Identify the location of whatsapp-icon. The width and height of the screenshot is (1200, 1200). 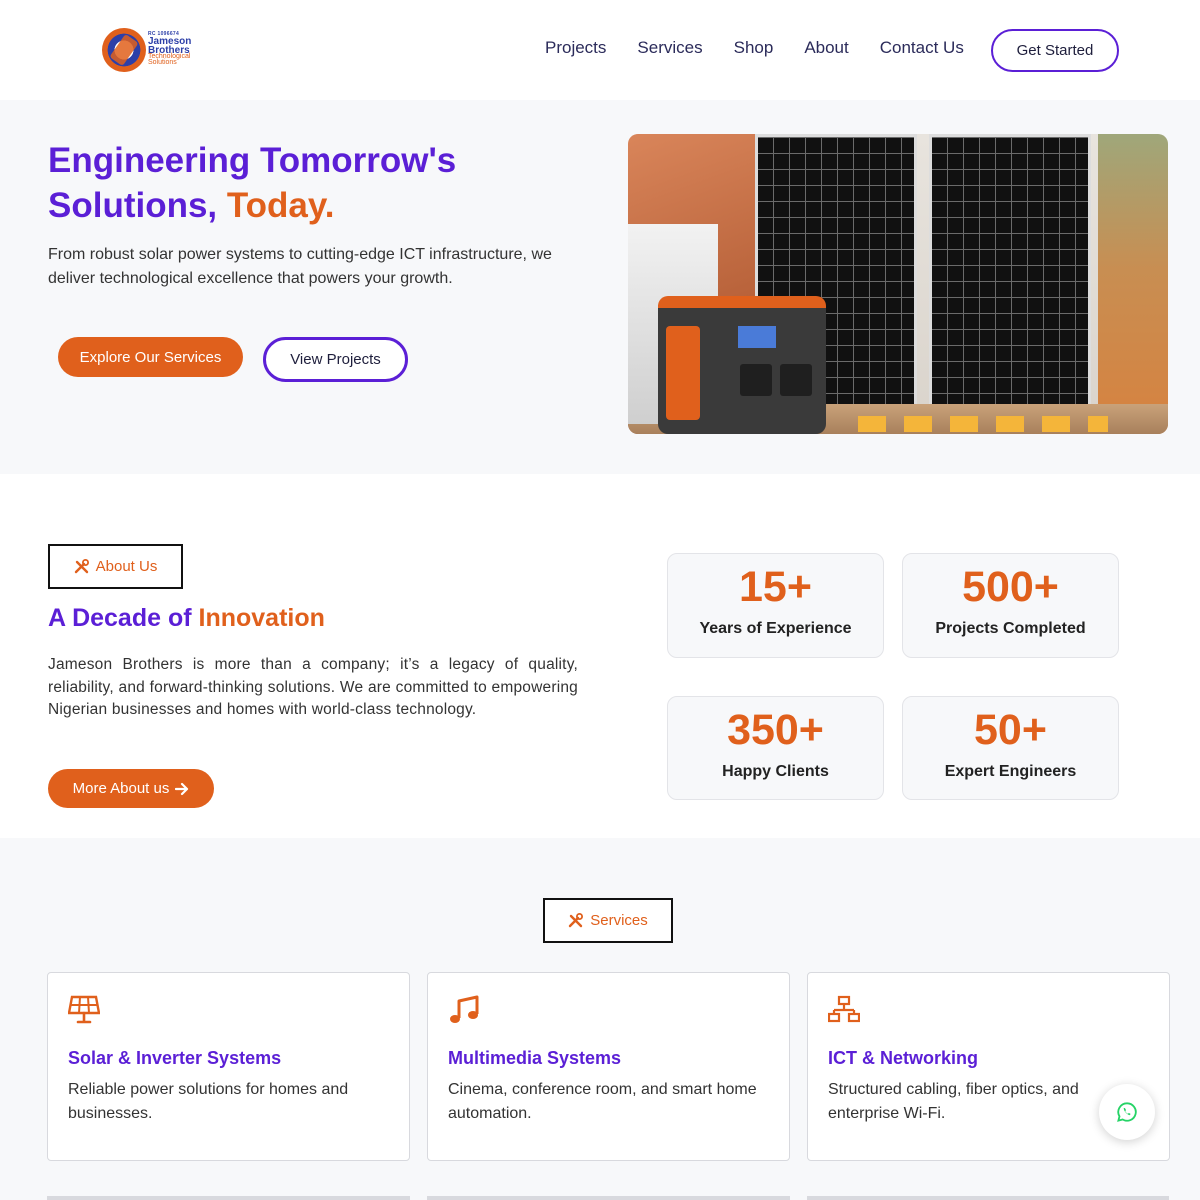
(1127, 1112).